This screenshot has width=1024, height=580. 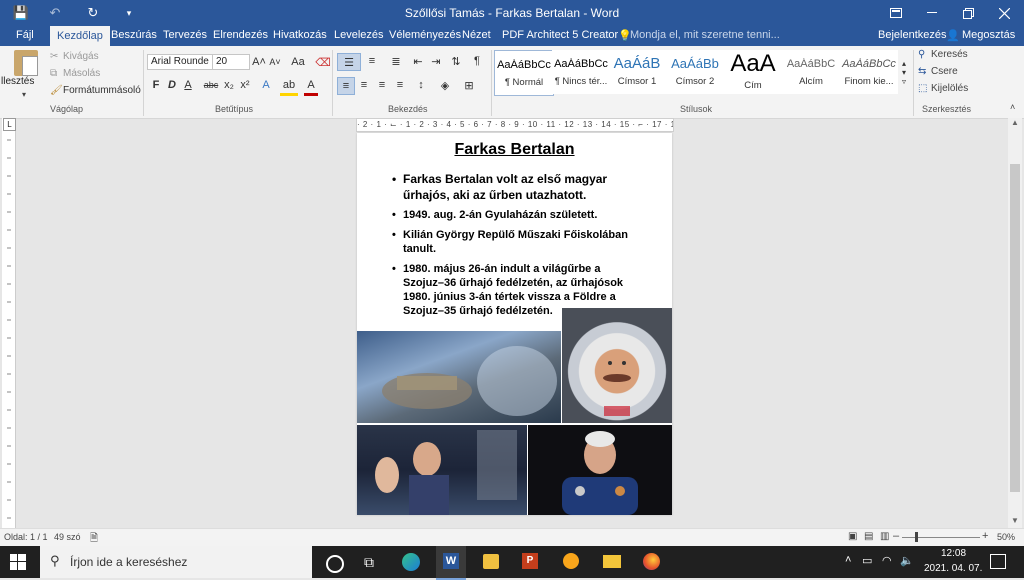 What do you see at coordinates (912, 35) in the screenshot?
I see `sign-in-link: Bejelentkezés` at bounding box center [912, 35].